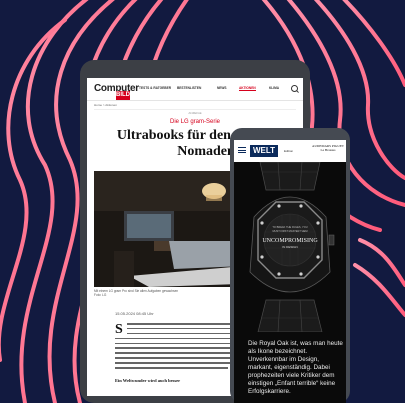 This screenshot has height=403, width=405. Describe the element at coordinates (290, 241) in the screenshot. I see `watch-text-3: UNCOMPROMISING` at that location.